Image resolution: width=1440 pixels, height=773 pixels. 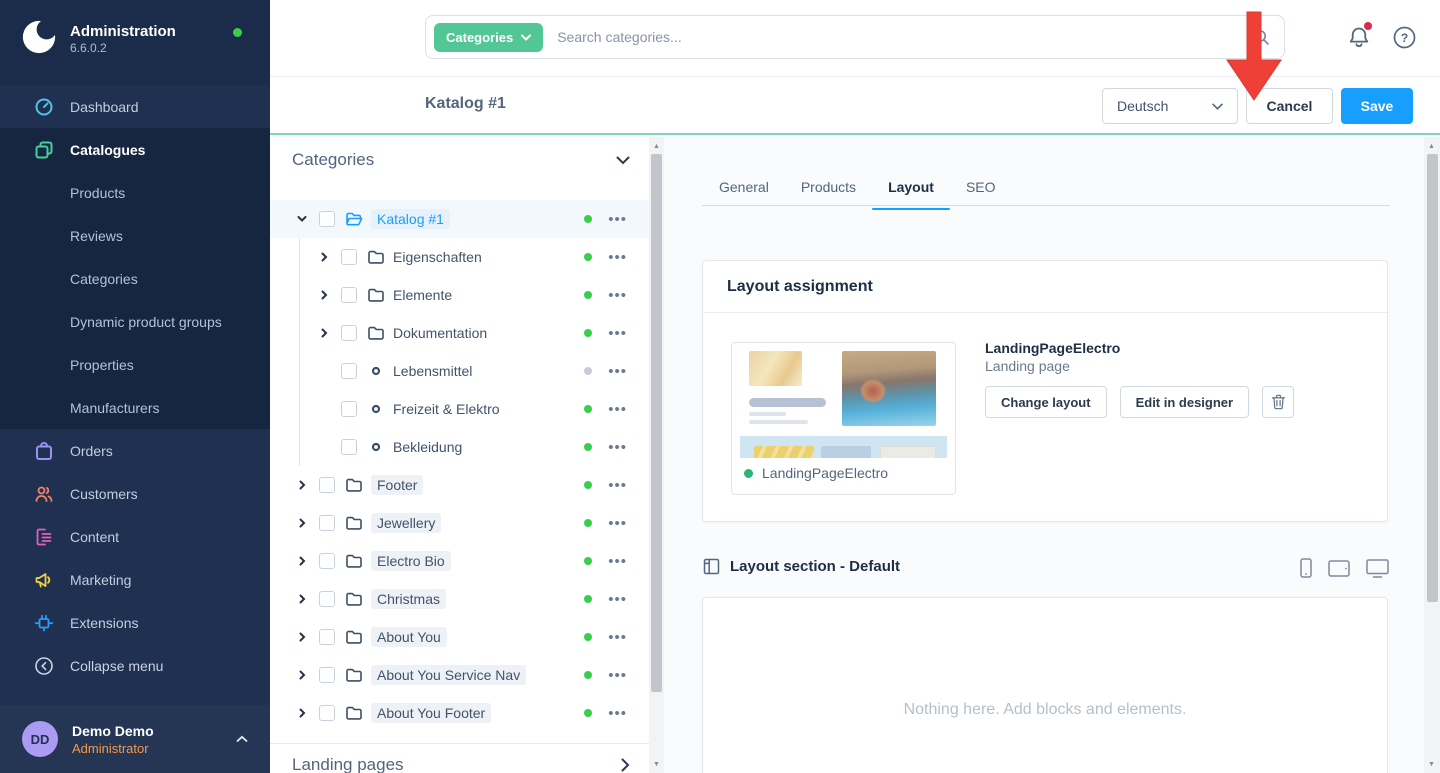 I want to click on tree-item-about-you-service-nav: About You Service Nav •••, so click(x=459, y=675).